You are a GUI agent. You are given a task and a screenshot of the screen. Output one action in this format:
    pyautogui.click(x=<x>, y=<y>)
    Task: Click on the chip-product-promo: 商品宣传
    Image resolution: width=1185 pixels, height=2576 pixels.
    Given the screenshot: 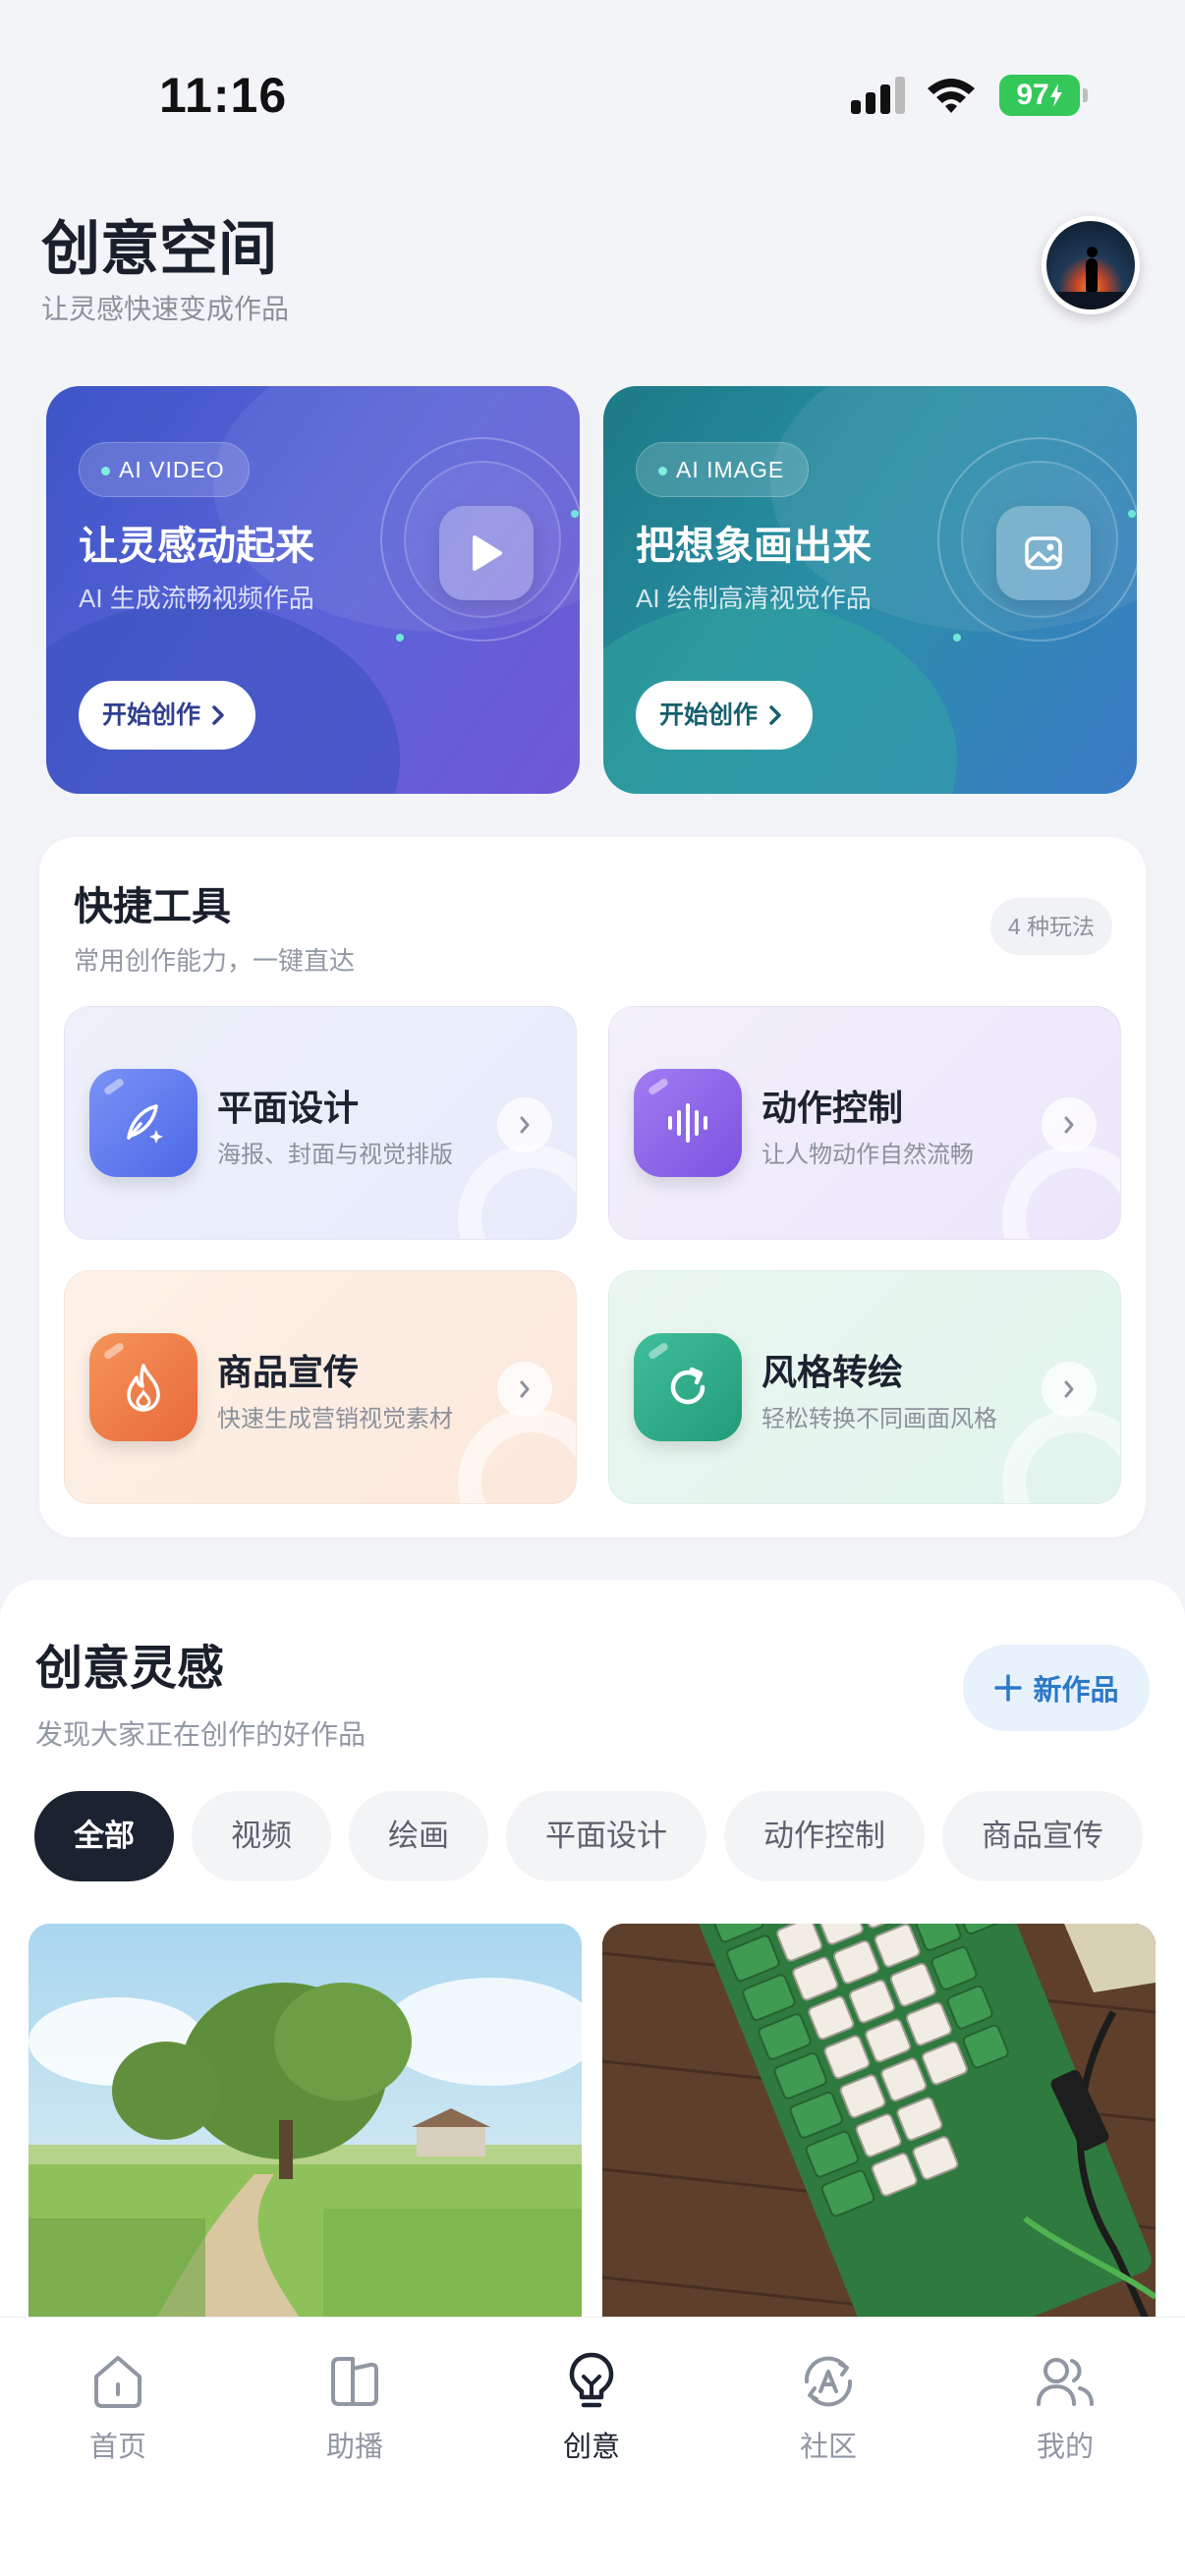 What is the action you would take?
    pyautogui.click(x=1042, y=1836)
    